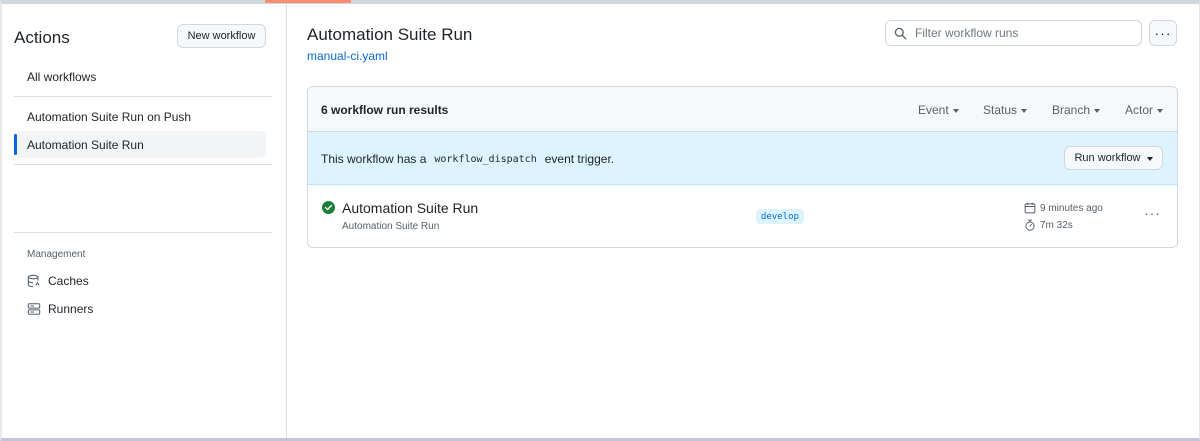 The height and width of the screenshot is (441, 1200). I want to click on sidebar-item-all-workflows: All workflows, so click(140, 76).